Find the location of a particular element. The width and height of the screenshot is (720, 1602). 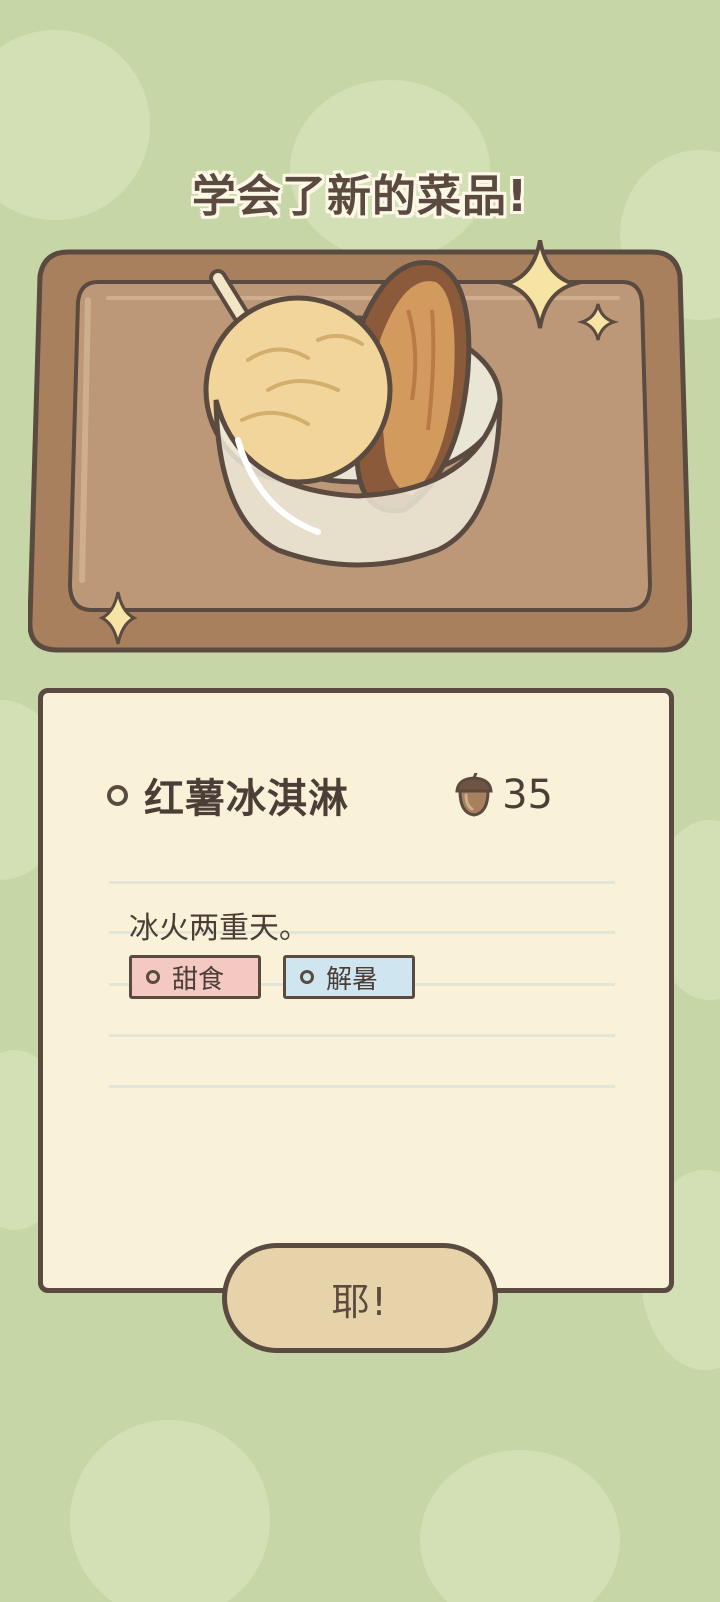

confirm-button: 耶! is located at coordinates (360, 1298).